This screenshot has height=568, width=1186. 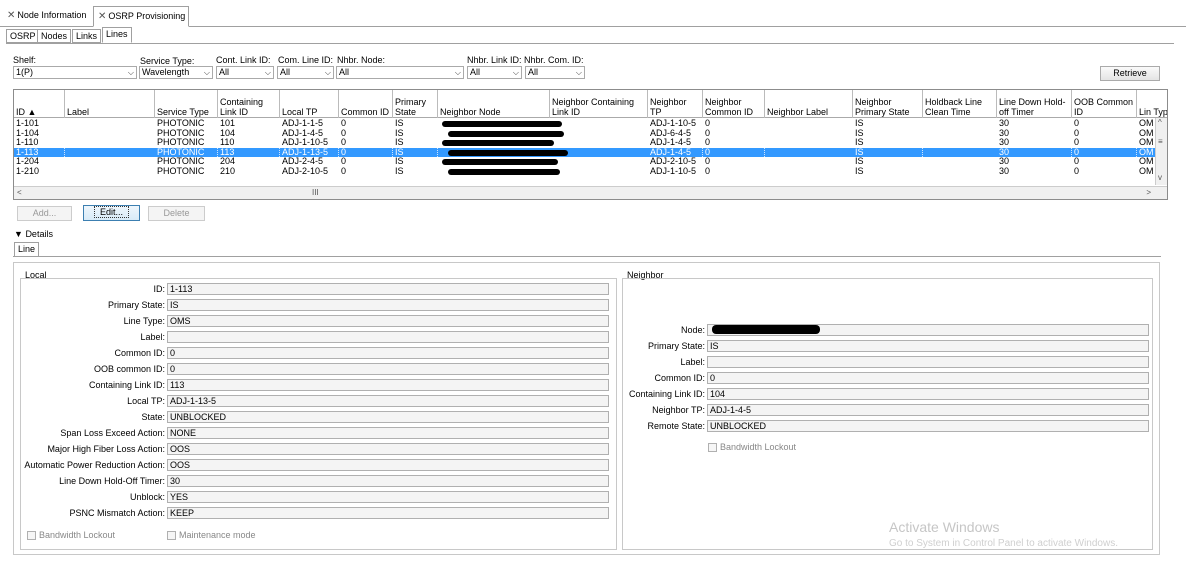 What do you see at coordinates (249, 104) in the screenshot?
I see `column-header: Containing Link ID` at bounding box center [249, 104].